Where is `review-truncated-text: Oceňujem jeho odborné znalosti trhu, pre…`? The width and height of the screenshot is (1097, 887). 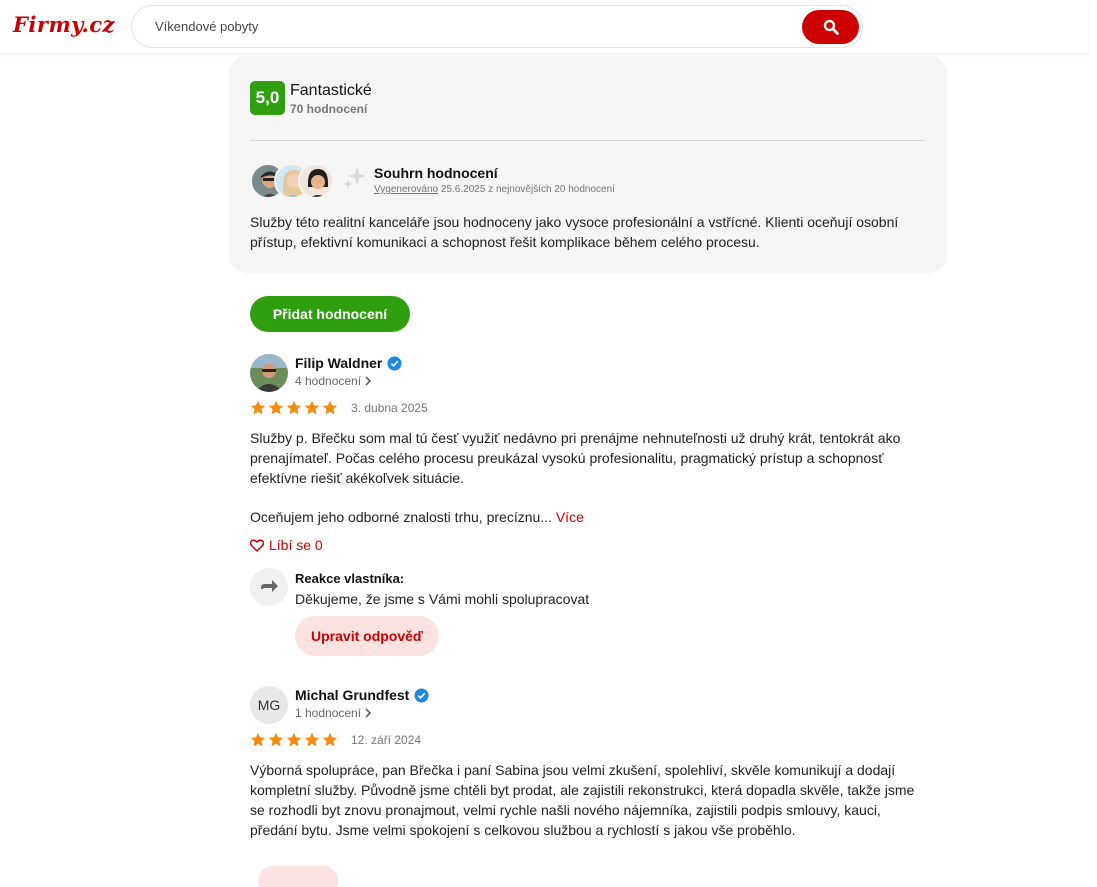
review-truncated-text: Oceňujem jeho odborné znalosti trhu, pre… is located at coordinates (401, 517).